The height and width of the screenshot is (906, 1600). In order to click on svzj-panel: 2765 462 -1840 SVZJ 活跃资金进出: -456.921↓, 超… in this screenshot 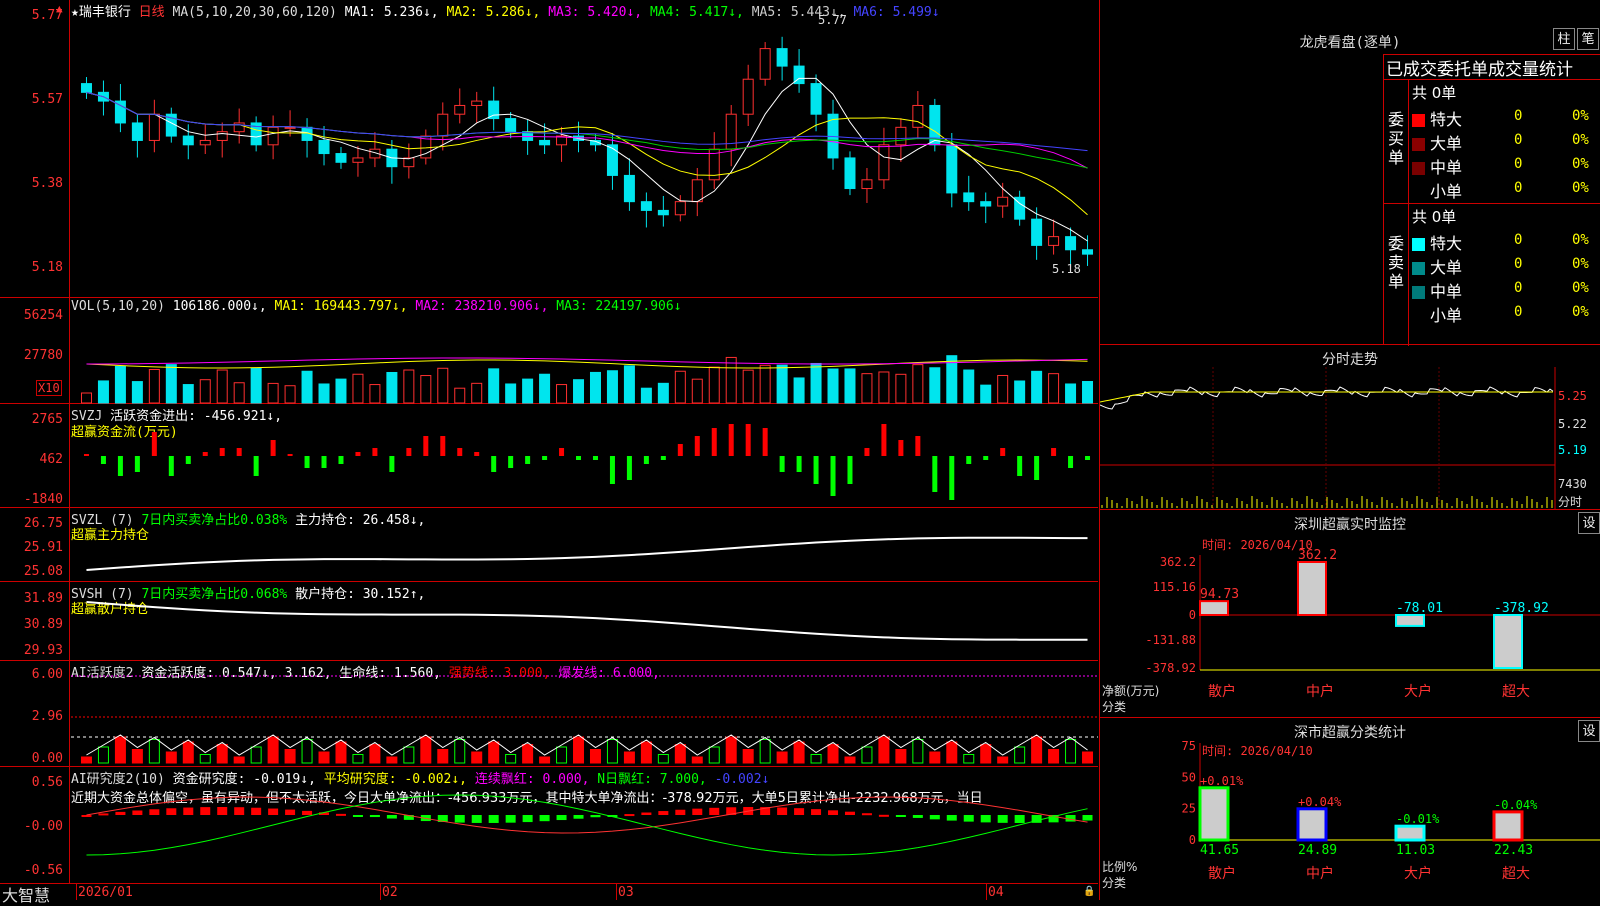, I will do `click(549, 456)`.